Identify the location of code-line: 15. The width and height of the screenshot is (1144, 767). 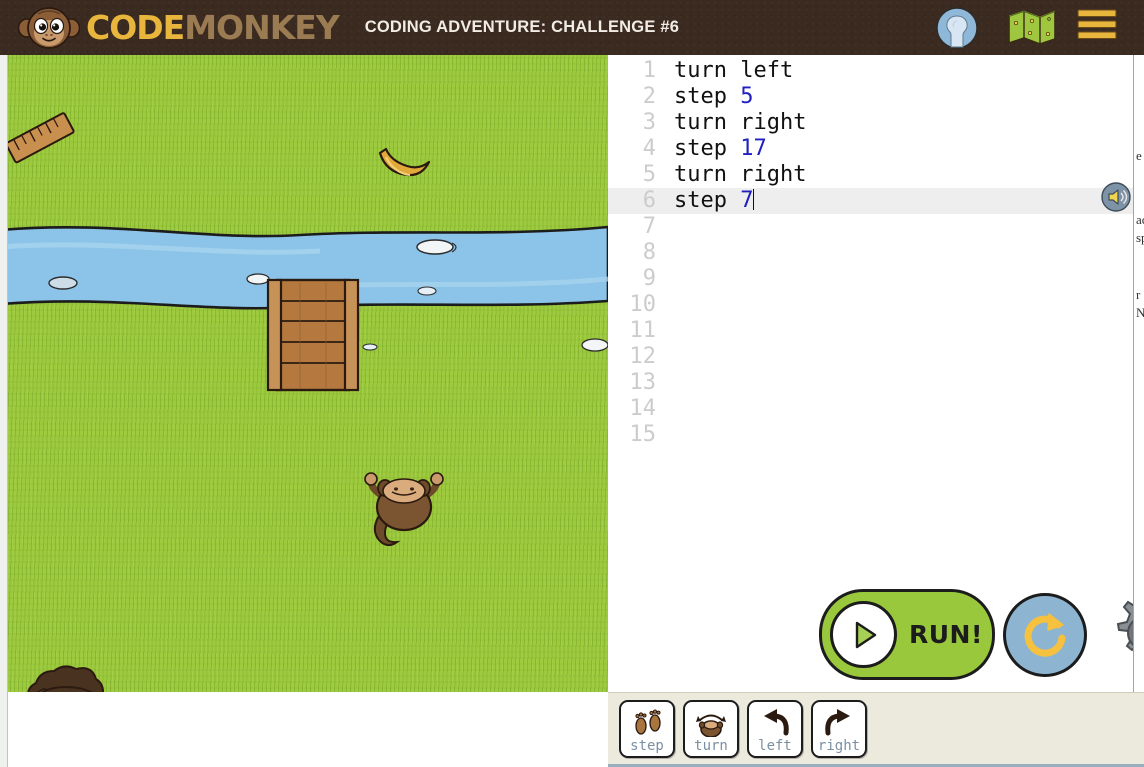
(876, 435).